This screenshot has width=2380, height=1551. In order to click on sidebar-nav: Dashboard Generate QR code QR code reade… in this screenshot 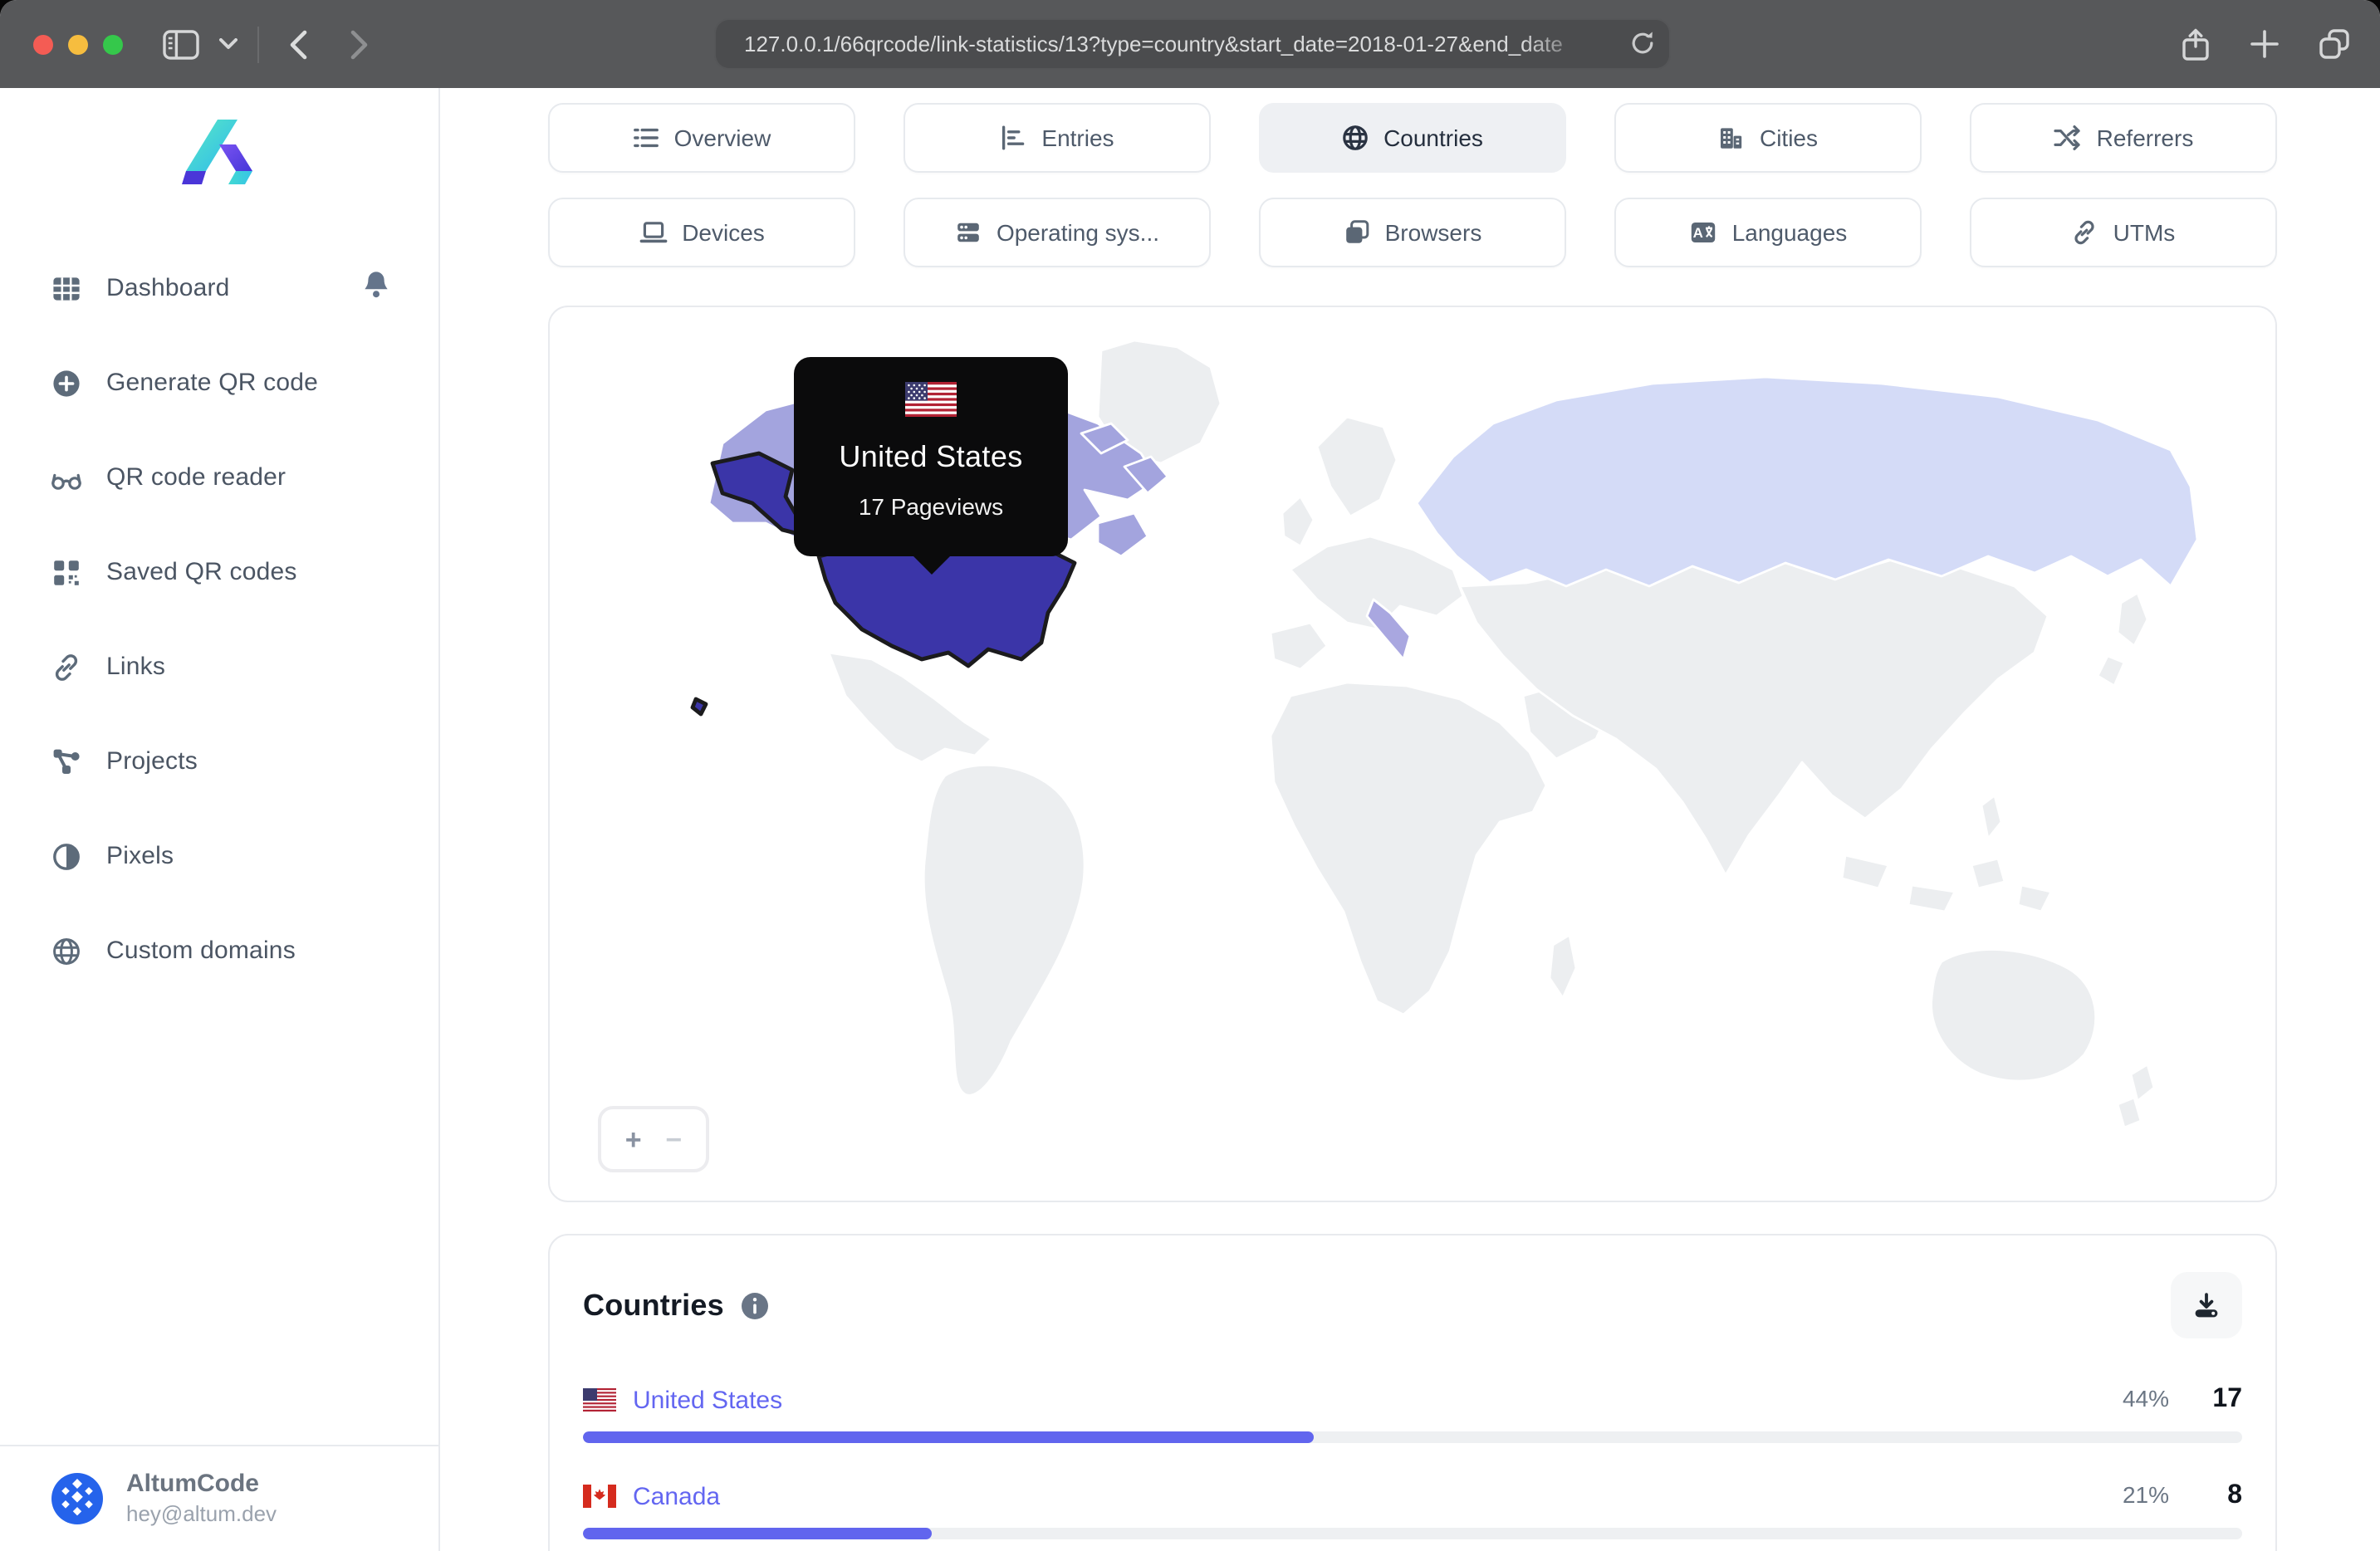, I will do `click(219, 620)`.